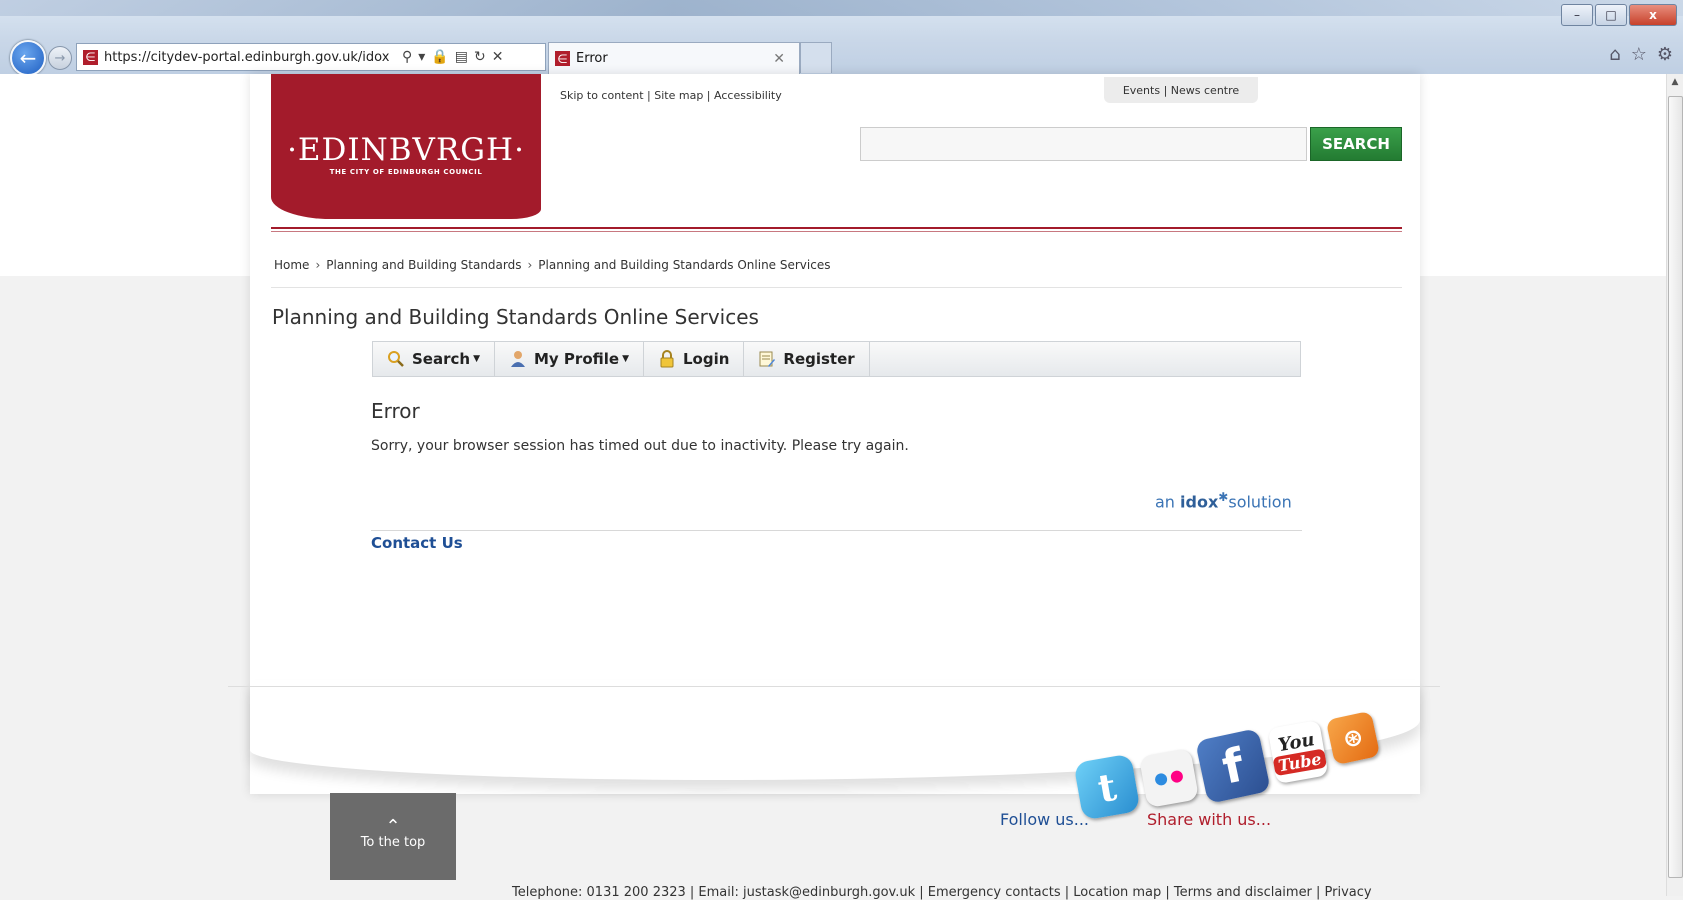 This screenshot has height=900, width=1683. Describe the element at coordinates (406, 172) in the screenshot. I see `logo-subtitle: THE CITY OF EDINBURGH COUNCIL` at that location.